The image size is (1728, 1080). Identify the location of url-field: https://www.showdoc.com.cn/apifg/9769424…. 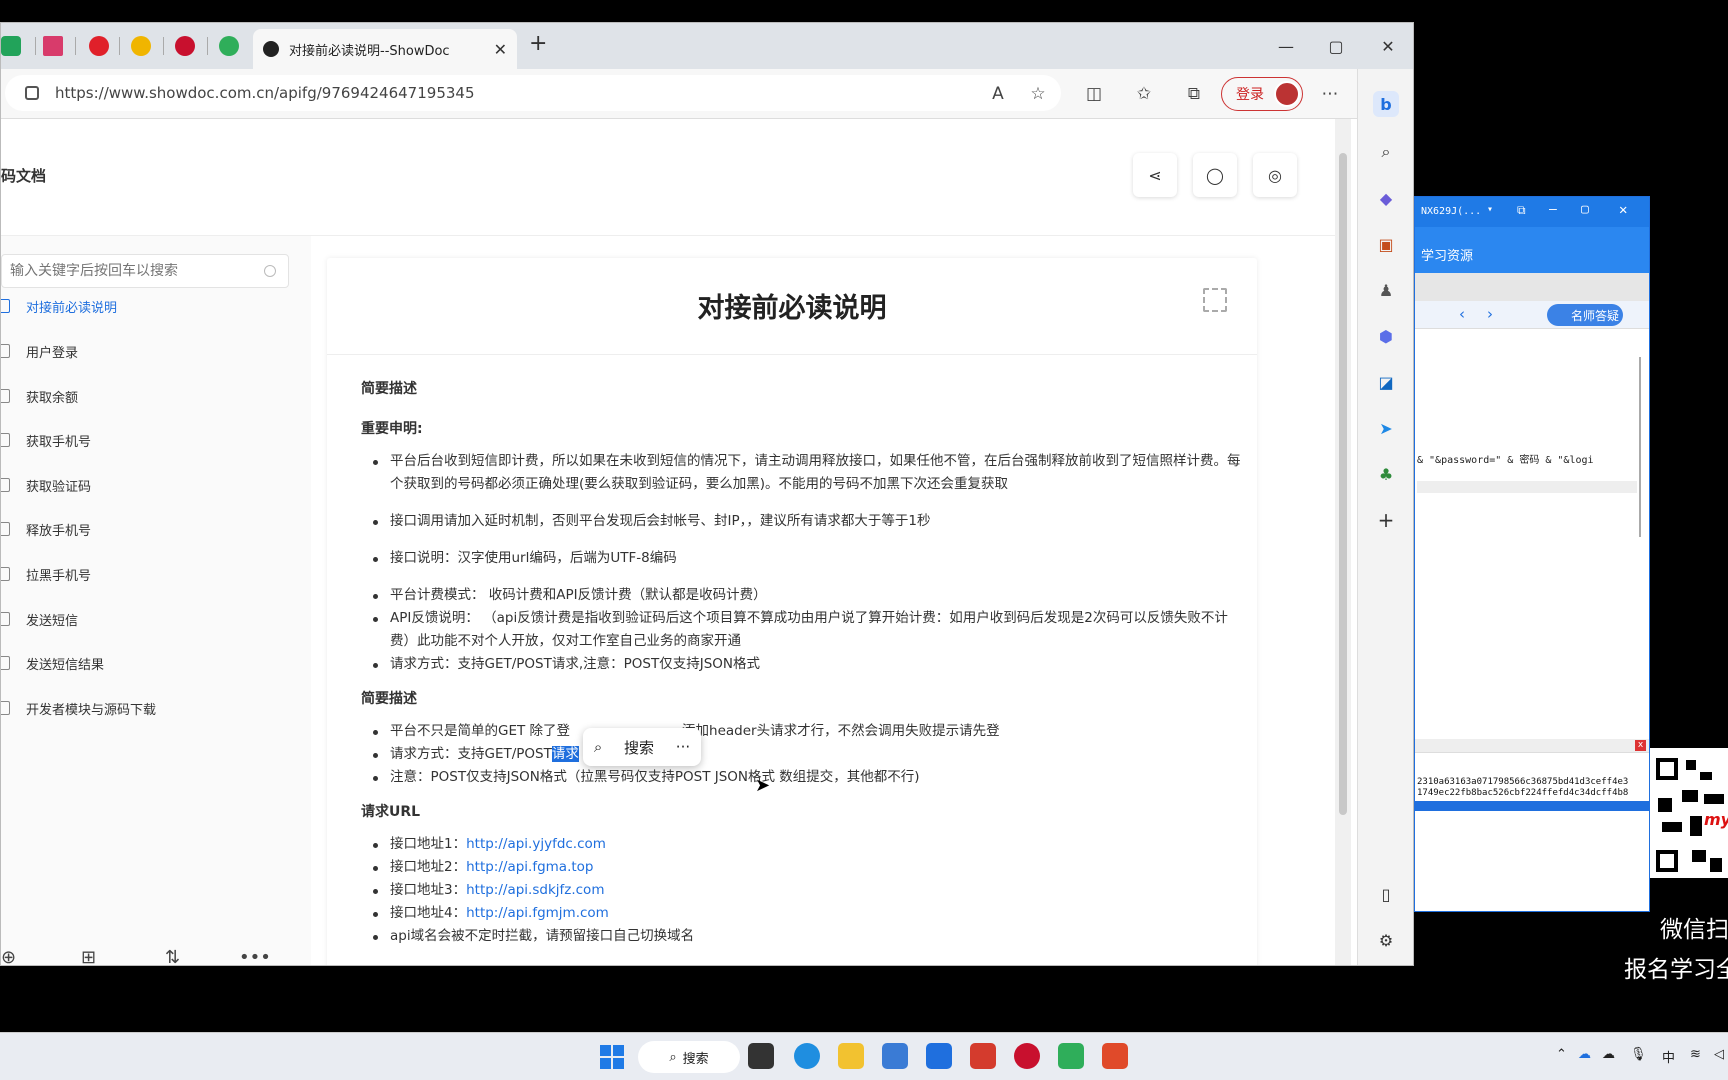
(533, 93).